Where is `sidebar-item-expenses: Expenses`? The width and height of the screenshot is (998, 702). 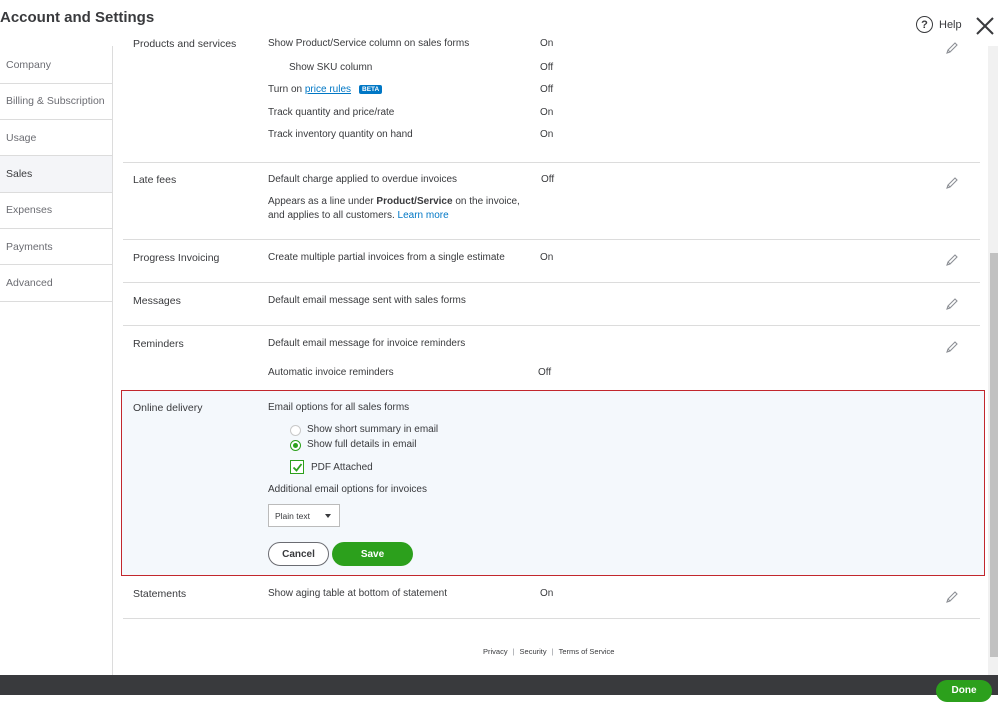
sidebar-item-expenses: Expenses is located at coordinates (56, 211).